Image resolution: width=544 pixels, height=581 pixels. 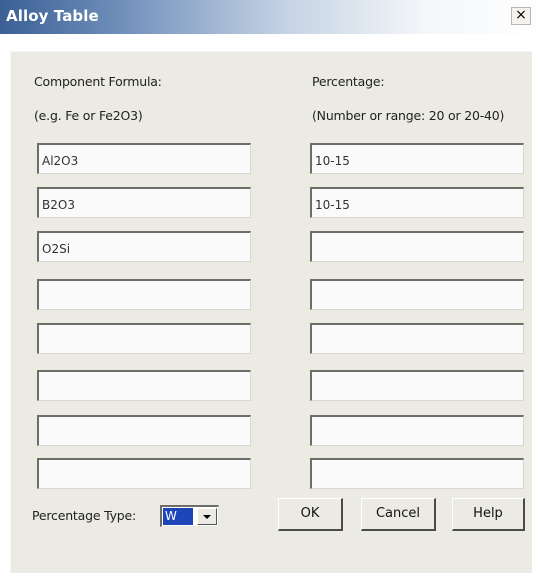 What do you see at coordinates (408, 115) in the screenshot?
I see `percentage-hint: (Number or range: 20 or 20-40)` at bounding box center [408, 115].